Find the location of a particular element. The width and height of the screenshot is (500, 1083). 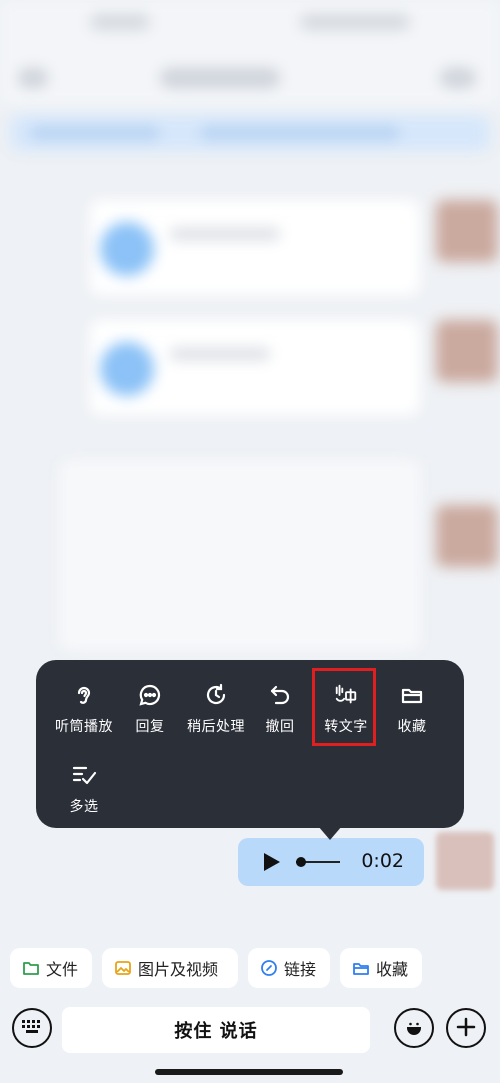

emoji-icon is located at coordinates (414, 1028).